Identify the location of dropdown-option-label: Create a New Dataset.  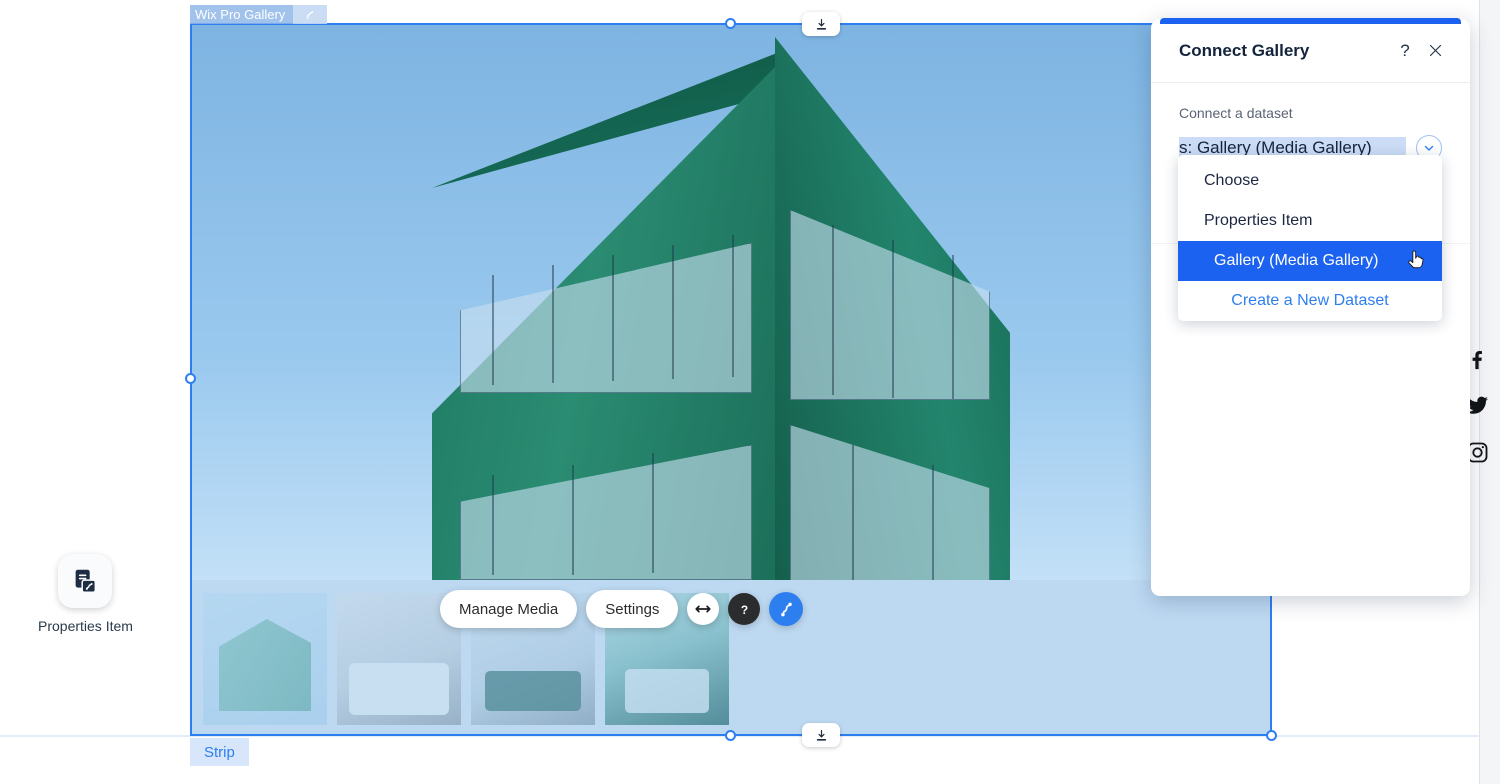
(1310, 300).